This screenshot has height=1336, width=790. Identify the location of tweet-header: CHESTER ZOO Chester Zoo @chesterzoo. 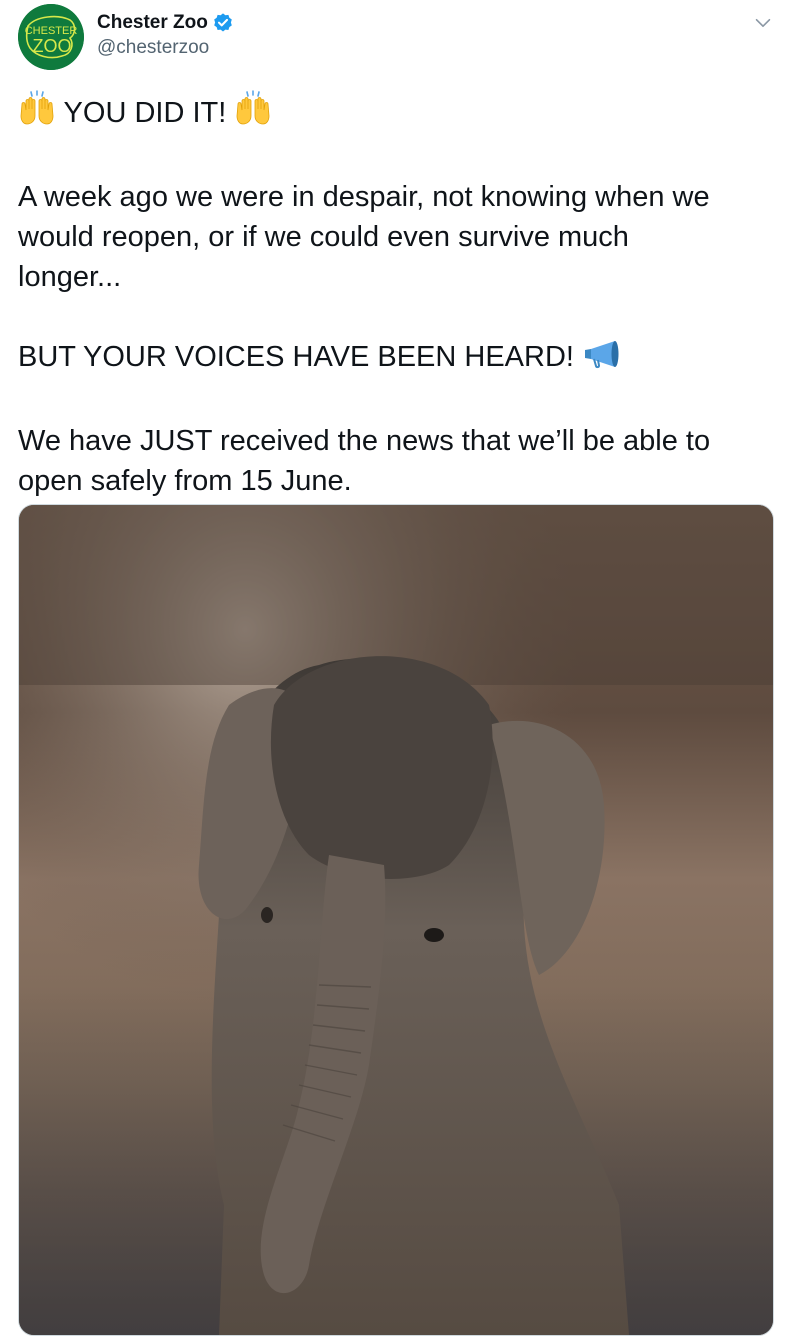
(398, 37).